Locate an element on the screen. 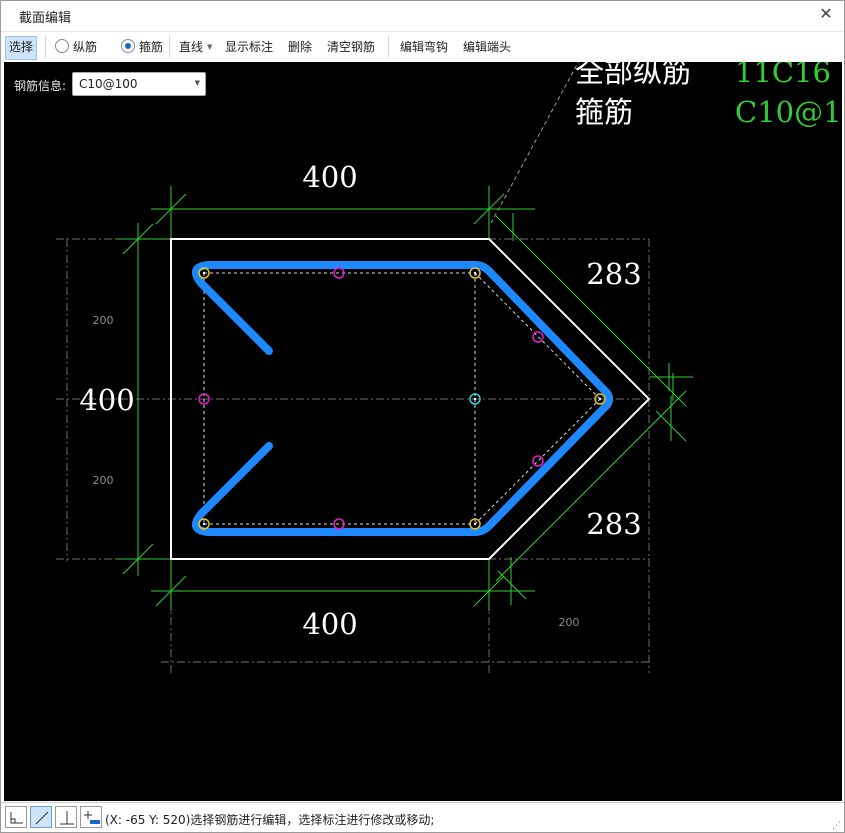  rebar-info-label: 钢筋信息: is located at coordinates (40, 86).